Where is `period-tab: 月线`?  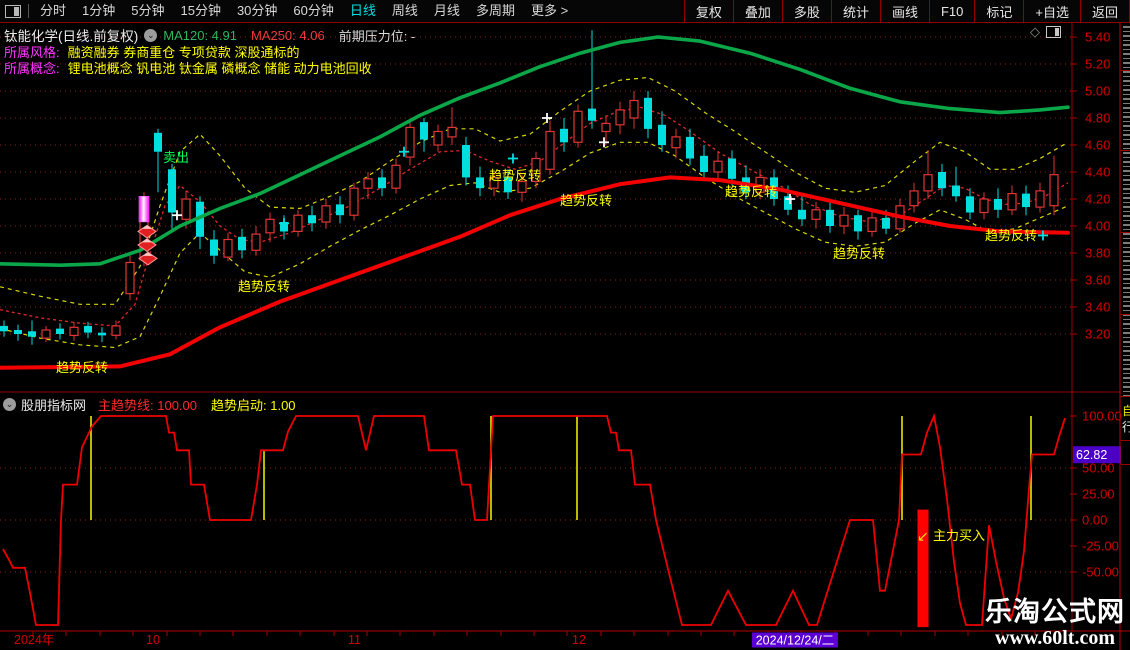
period-tab: 月线 is located at coordinates (447, 11).